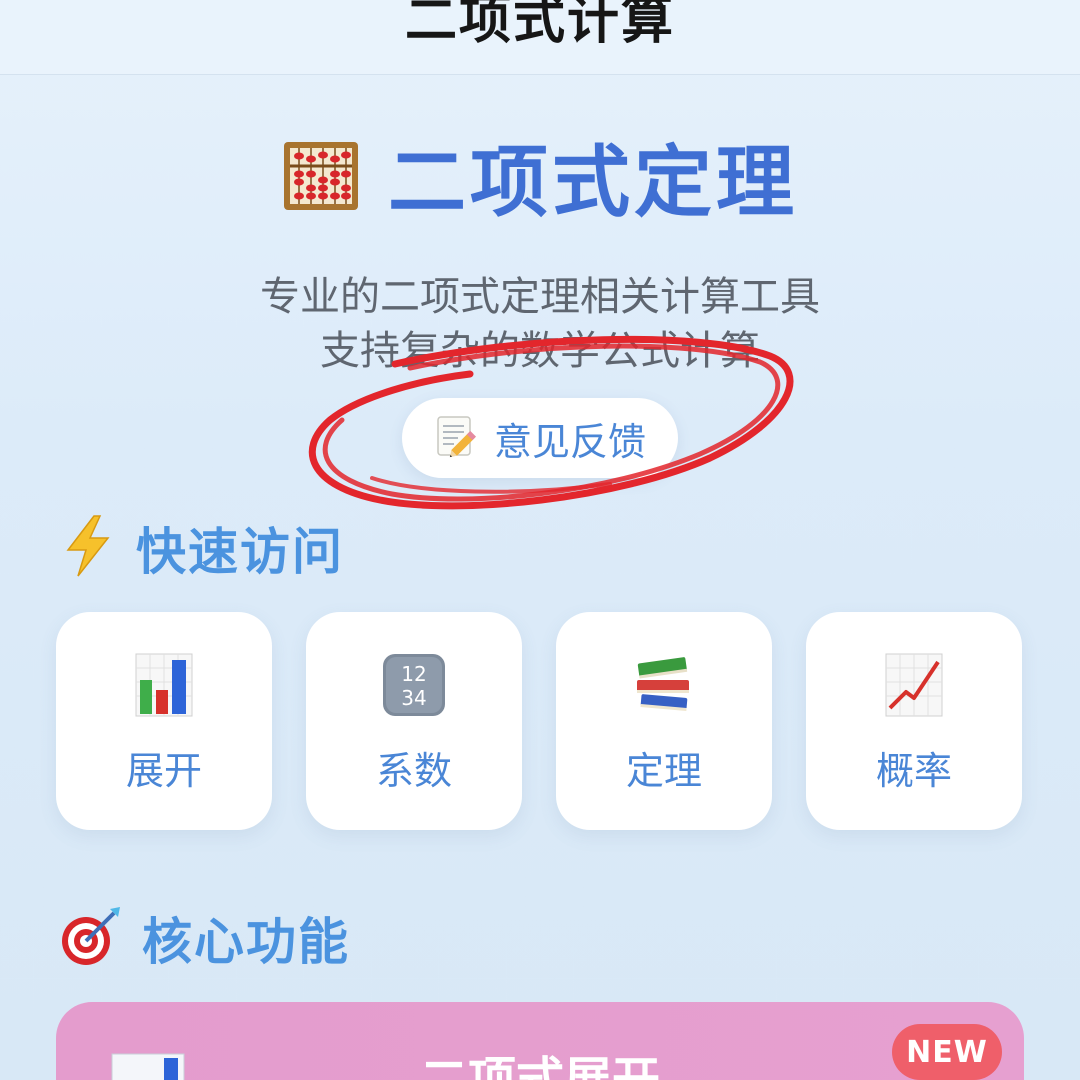 This screenshot has height=1080, width=1080. What do you see at coordinates (664, 721) in the screenshot?
I see `quick-card-theorem: 定理` at bounding box center [664, 721].